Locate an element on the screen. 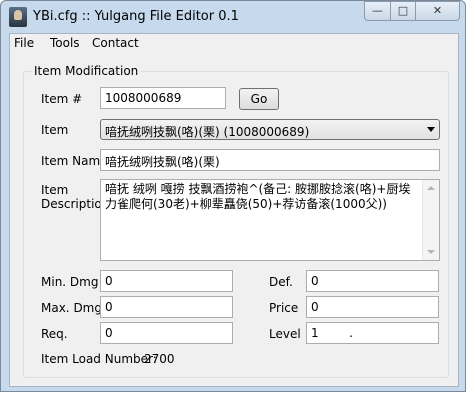 This screenshot has height=396, width=475. price-label: Price is located at coordinates (284, 308).